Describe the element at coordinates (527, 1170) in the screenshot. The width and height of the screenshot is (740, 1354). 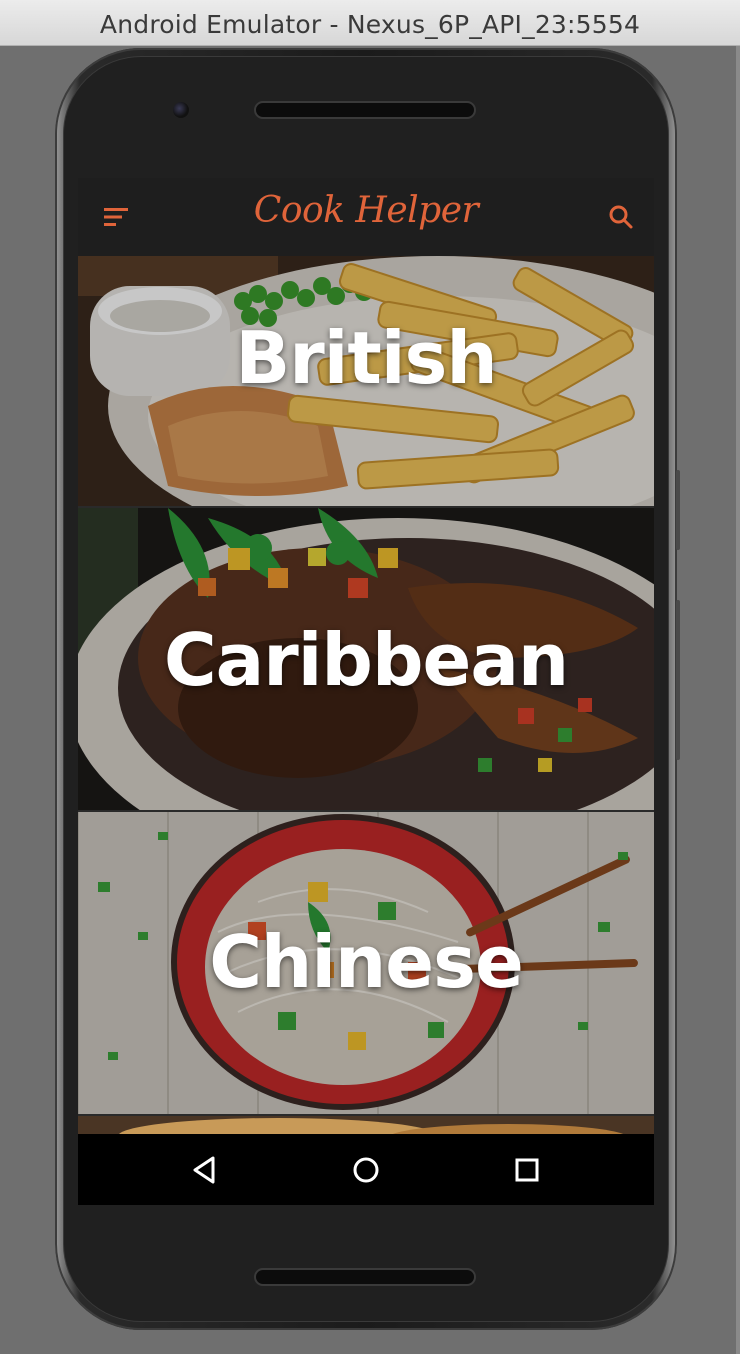
I see `recents-square-icon` at that location.